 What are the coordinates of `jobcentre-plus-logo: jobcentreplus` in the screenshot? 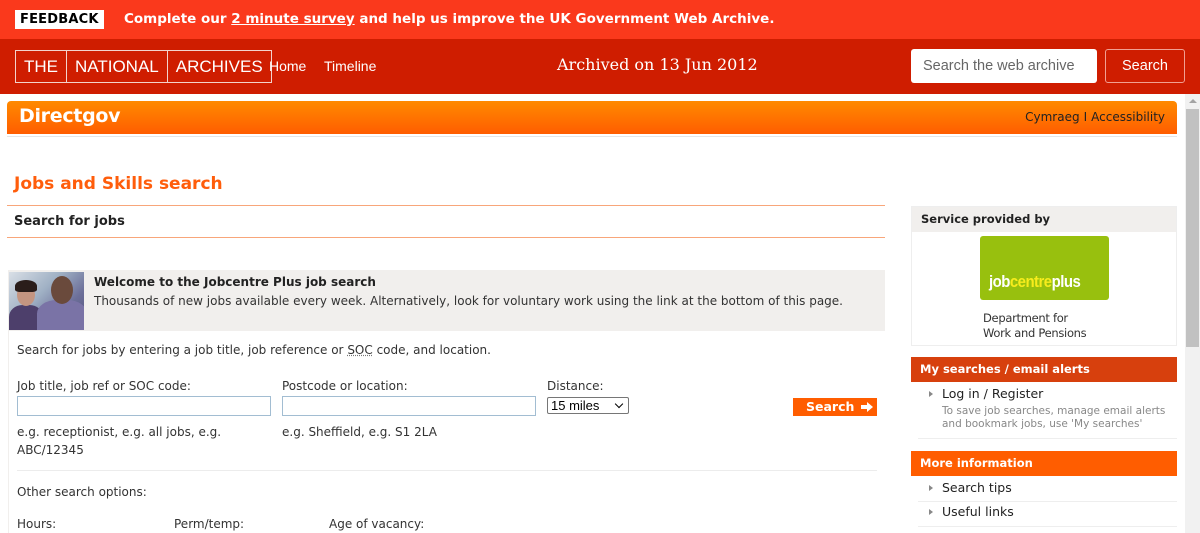 It's located at (1044, 268).